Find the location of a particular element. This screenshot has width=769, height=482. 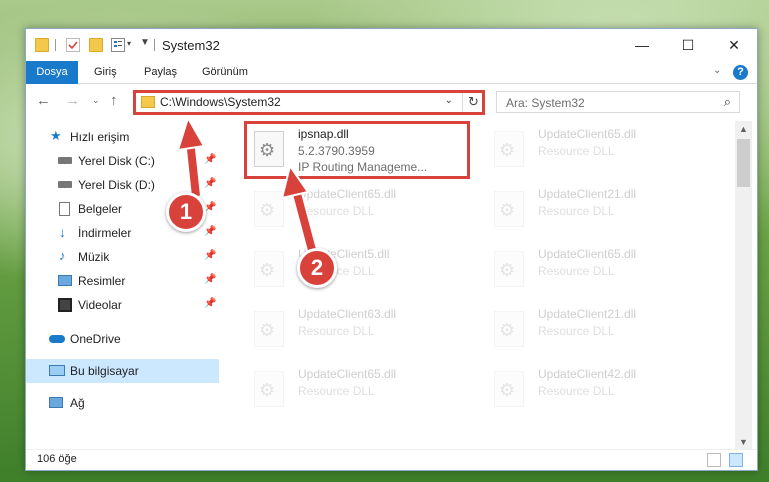

search-input: Ara: System32 ⌕ is located at coordinates (618, 102).